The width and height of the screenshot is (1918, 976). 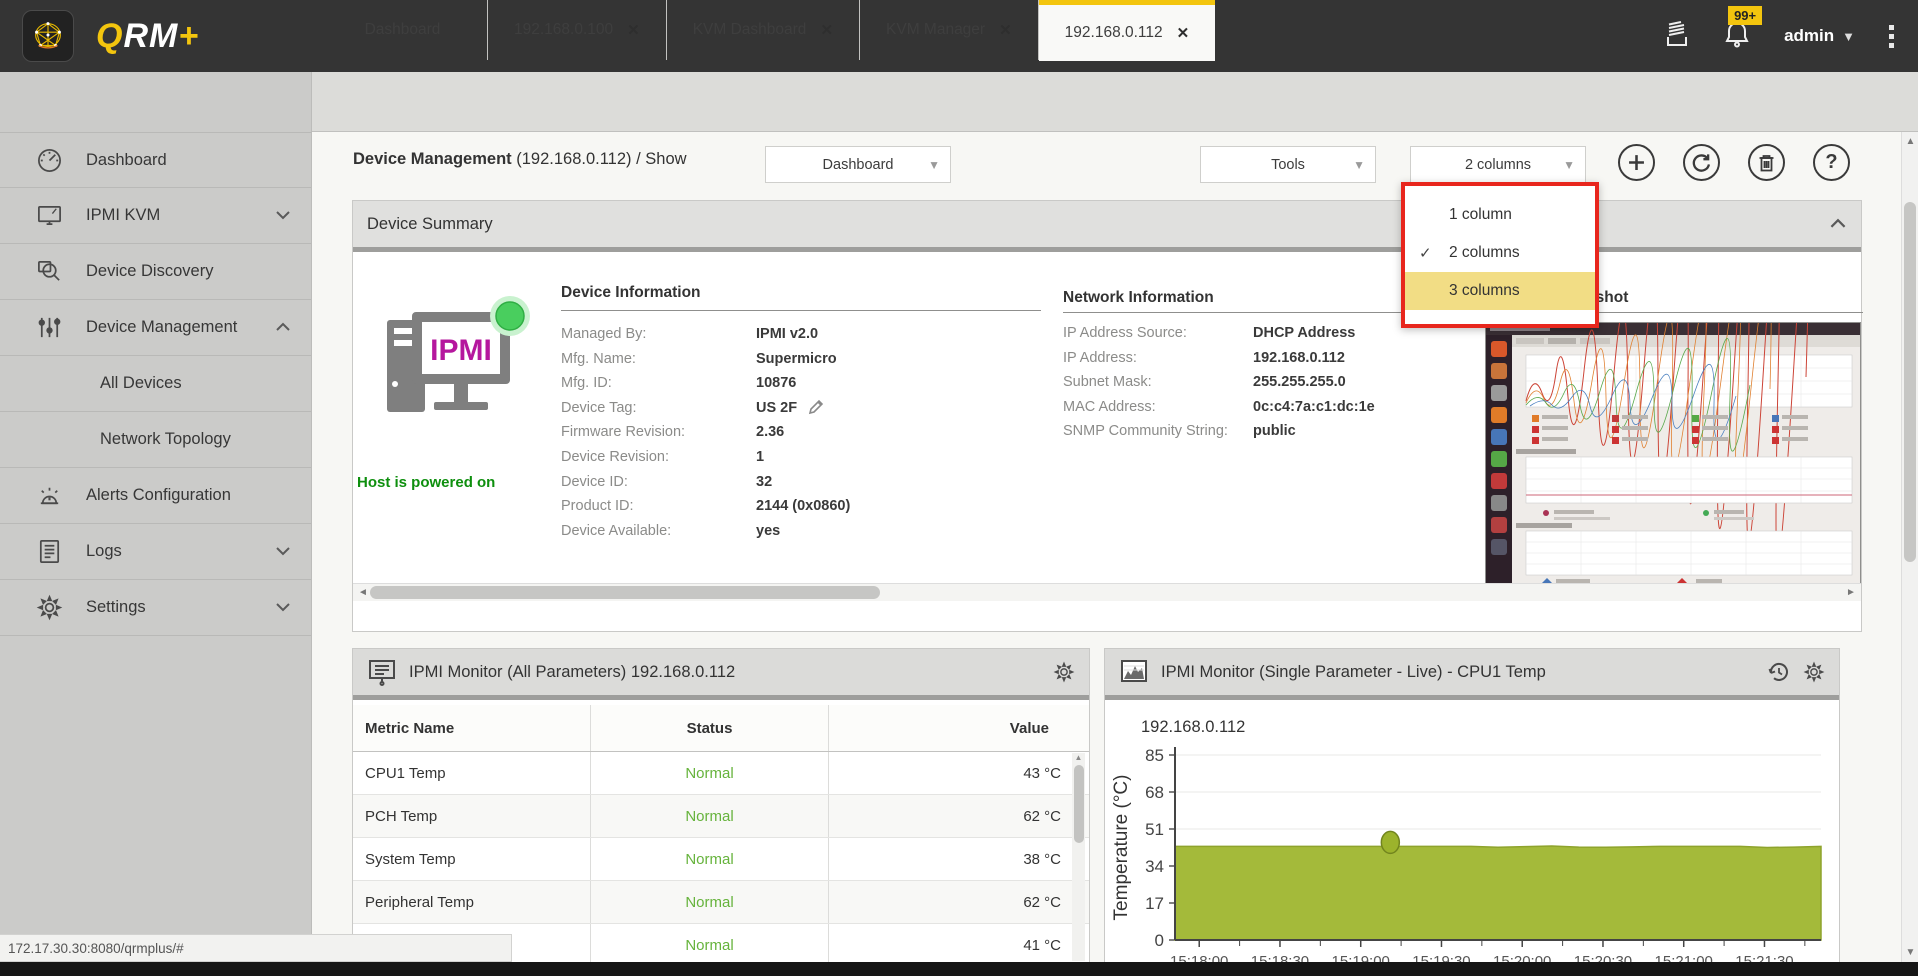 I want to click on svg-text: 51, so click(x=1154, y=829).